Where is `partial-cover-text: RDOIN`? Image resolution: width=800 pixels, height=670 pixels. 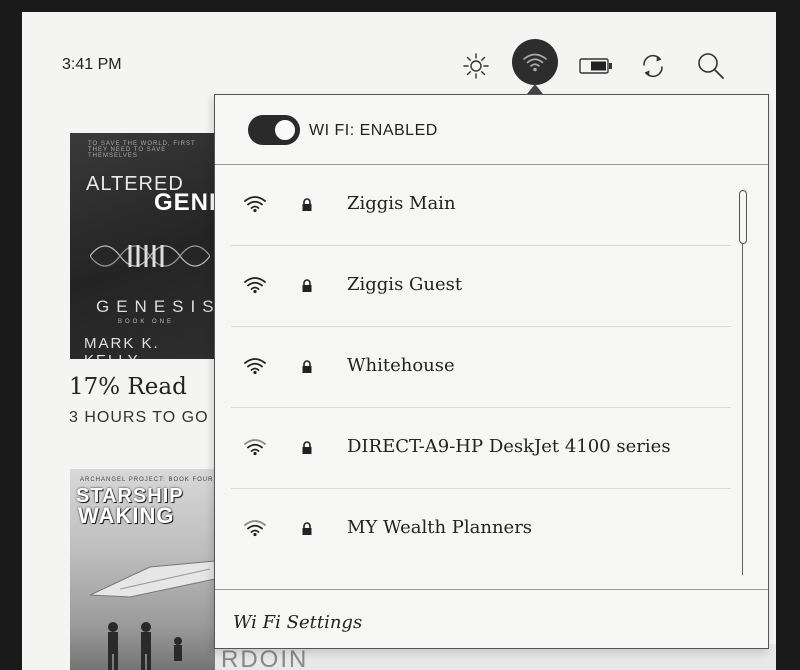 partial-cover-text: RDOIN is located at coordinates (265, 658).